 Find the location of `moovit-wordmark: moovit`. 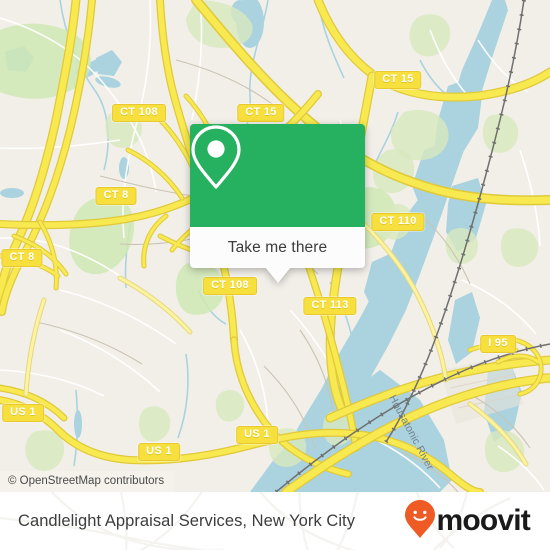

moovit-wordmark: moovit is located at coordinates (483, 520).